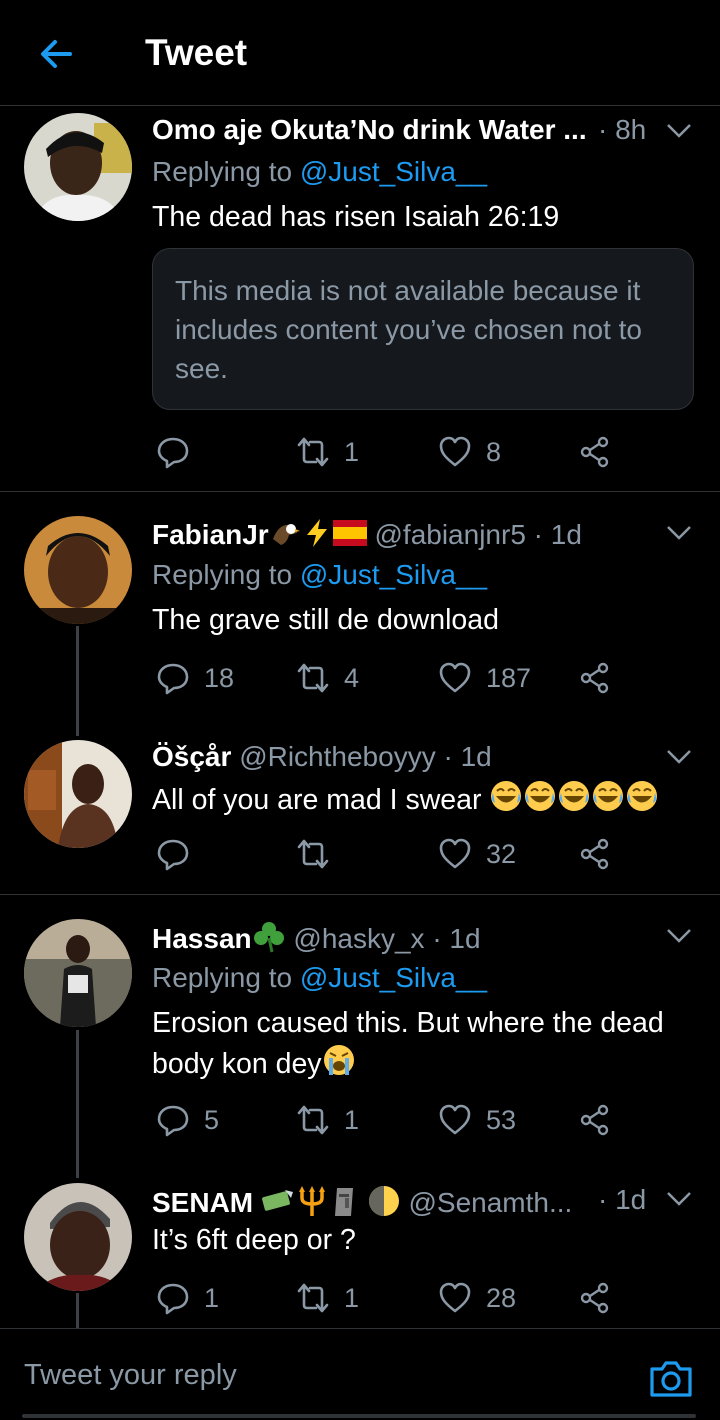 This screenshot has height=1420, width=720. What do you see at coordinates (313, 854) in the screenshot?
I see `retweet-icon` at bounding box center [313, 854].